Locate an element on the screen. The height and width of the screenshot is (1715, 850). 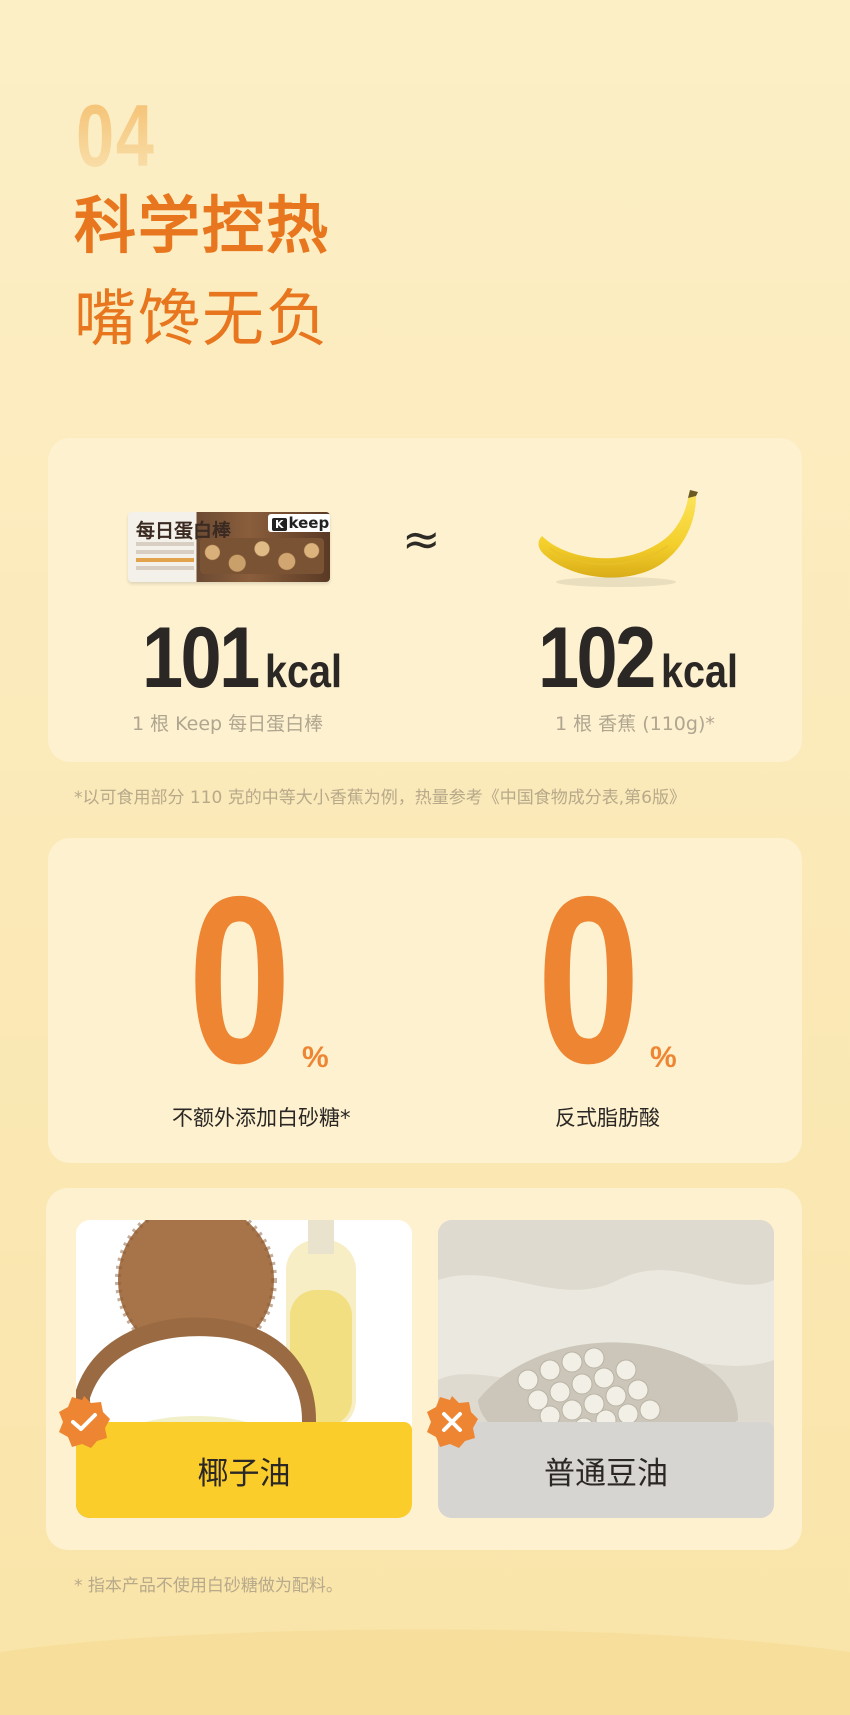
coconut-oil-text: 椰子油 is located at coordinates (244, 1473).